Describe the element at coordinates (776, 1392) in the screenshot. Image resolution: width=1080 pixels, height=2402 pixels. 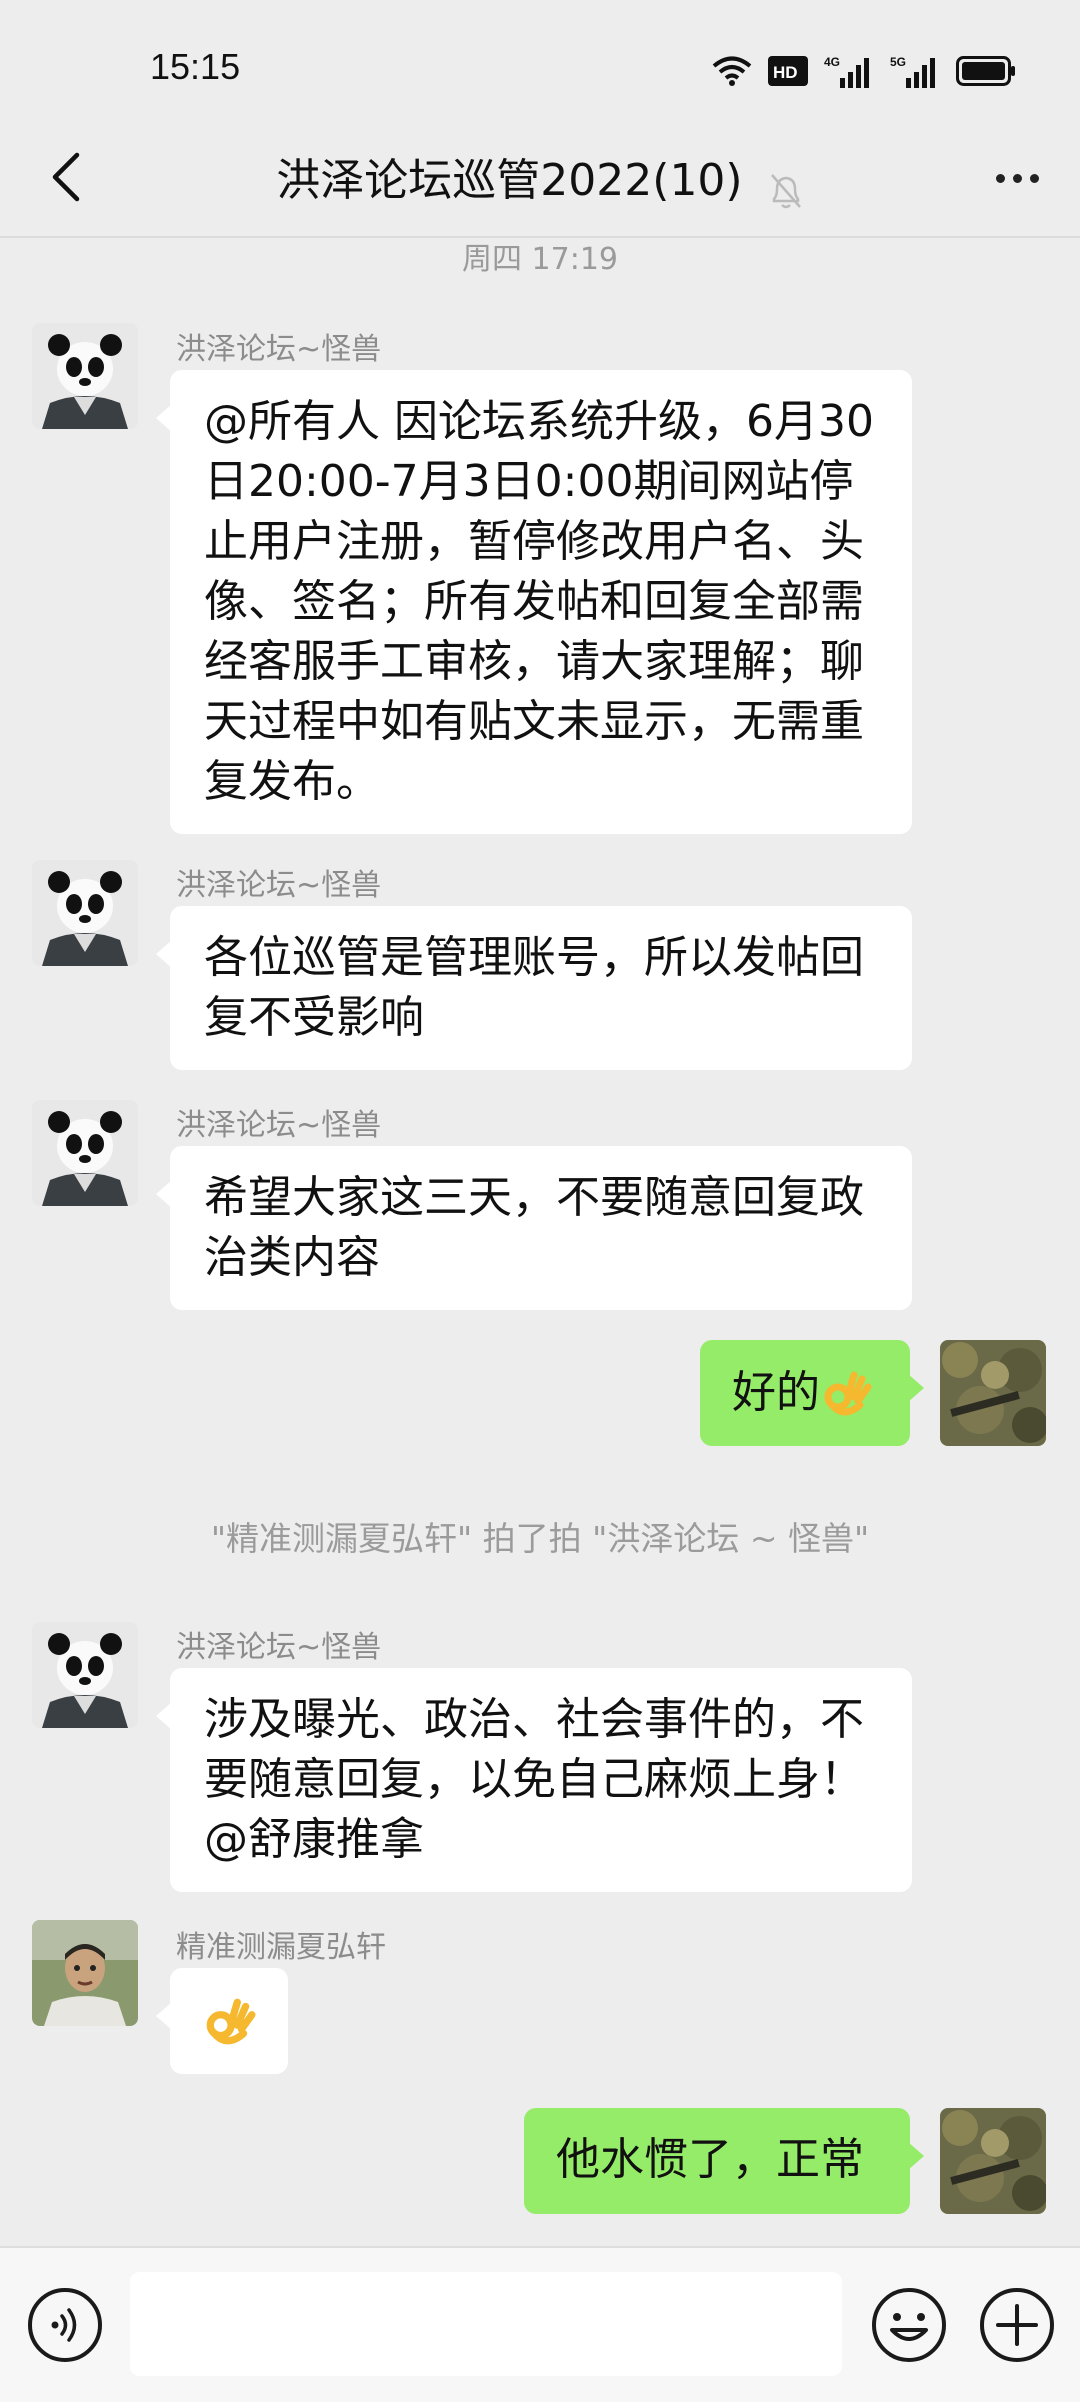
I see `message-text: 好的` at that location.